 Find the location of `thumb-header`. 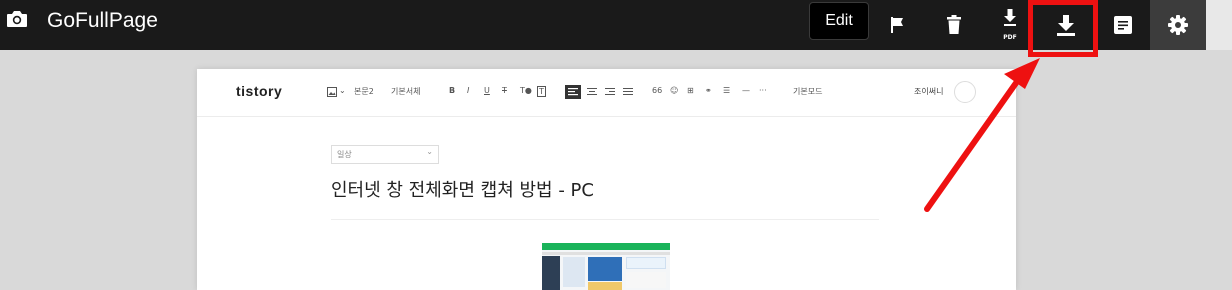

thumb-header is located at coordinates (606, 246).